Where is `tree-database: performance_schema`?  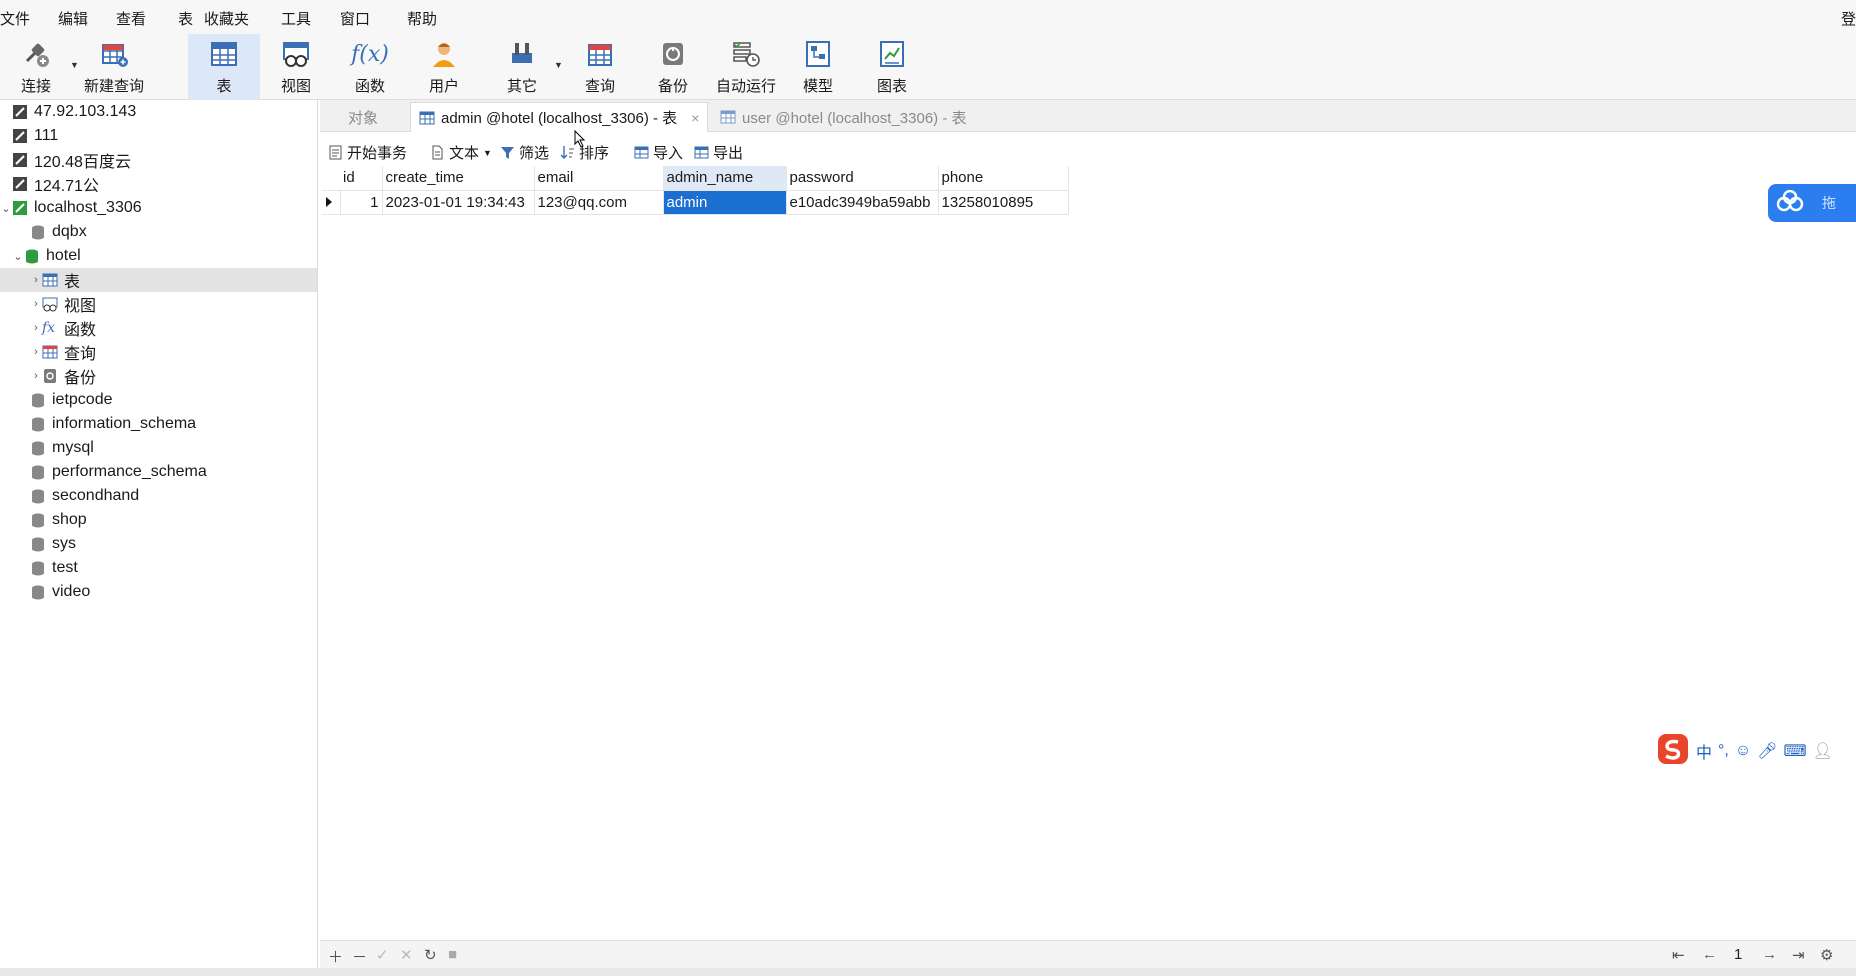
tree-database: performance_schema is located at coordinates (158, 472).